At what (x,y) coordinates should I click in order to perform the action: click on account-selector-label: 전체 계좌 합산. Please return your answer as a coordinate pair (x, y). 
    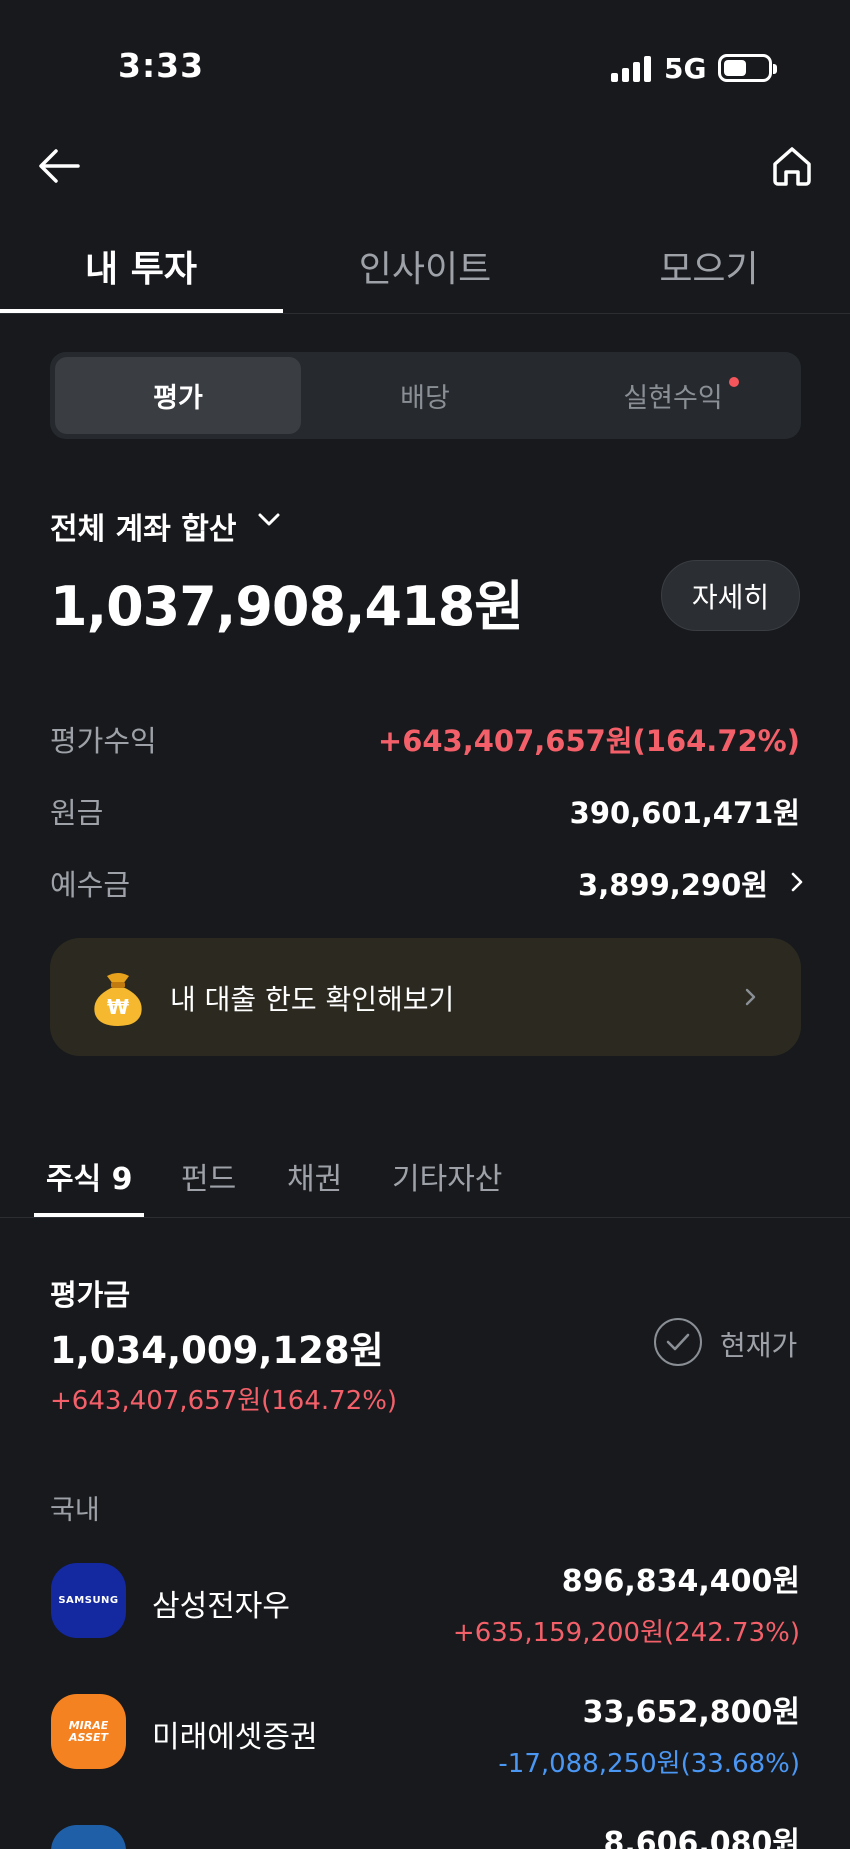
    Looking at the image, I should click on (143, 526).